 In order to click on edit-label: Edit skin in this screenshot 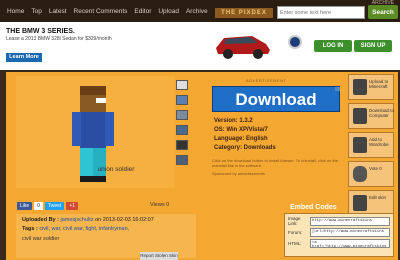, I will do `click(378, 197)`.